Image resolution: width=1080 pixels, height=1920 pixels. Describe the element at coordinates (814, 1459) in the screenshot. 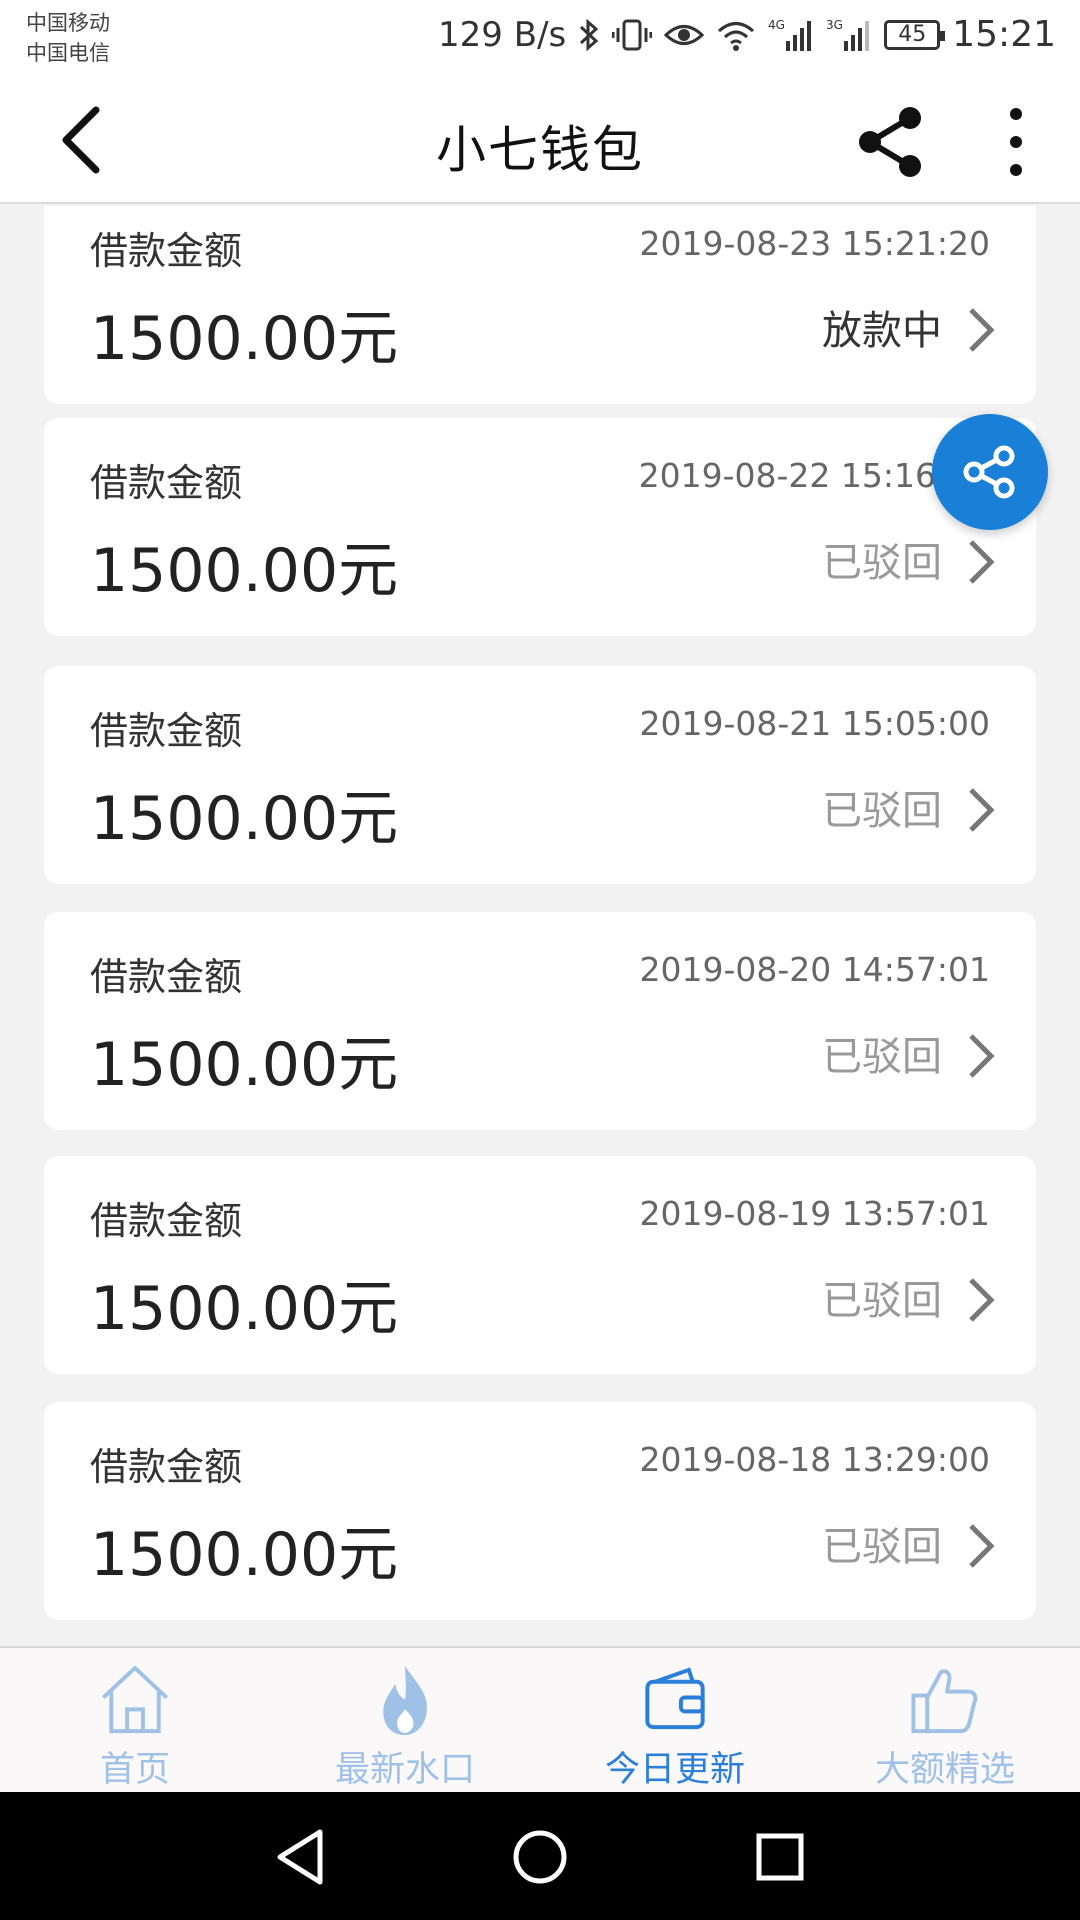

I see `loan-datetime: 2019-08-18 13:29:00` at that location.